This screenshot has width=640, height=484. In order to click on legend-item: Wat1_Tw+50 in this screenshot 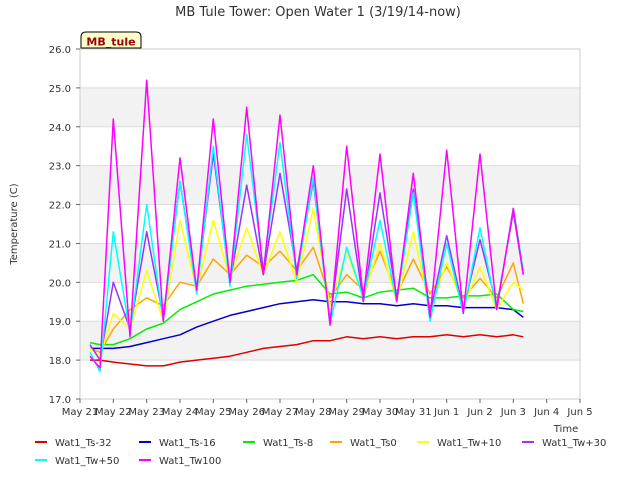, I will do `click(77, 461)`.